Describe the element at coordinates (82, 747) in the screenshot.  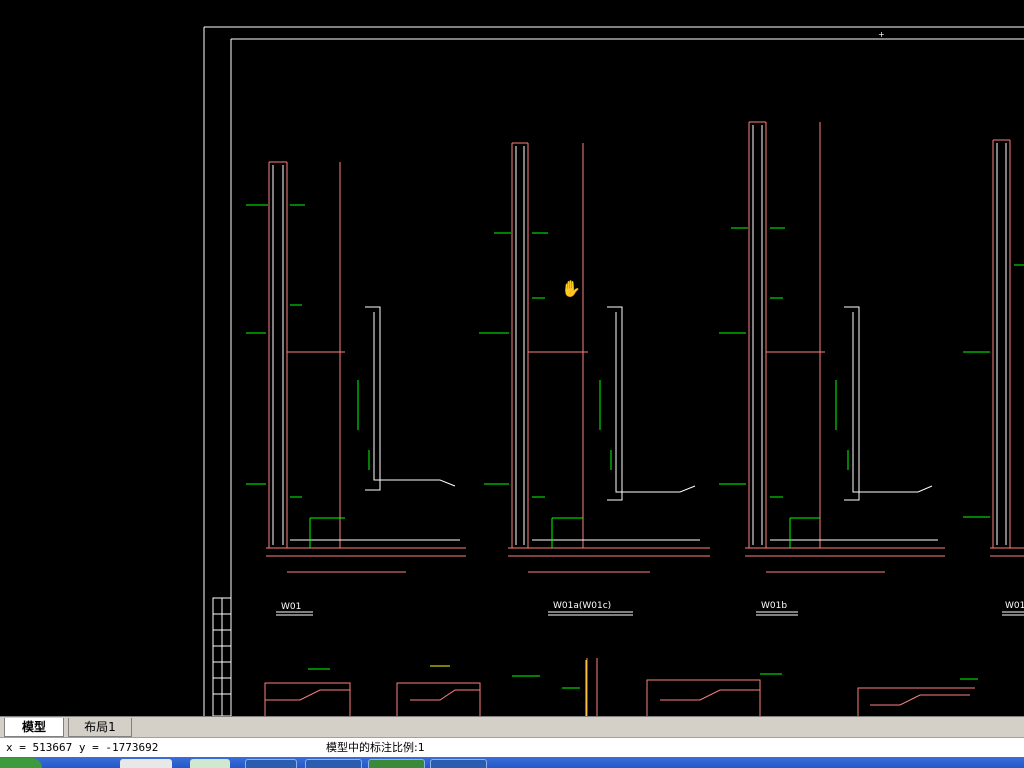
I see `coordinate-readout: x = 513667 y = -1773692` at that location.